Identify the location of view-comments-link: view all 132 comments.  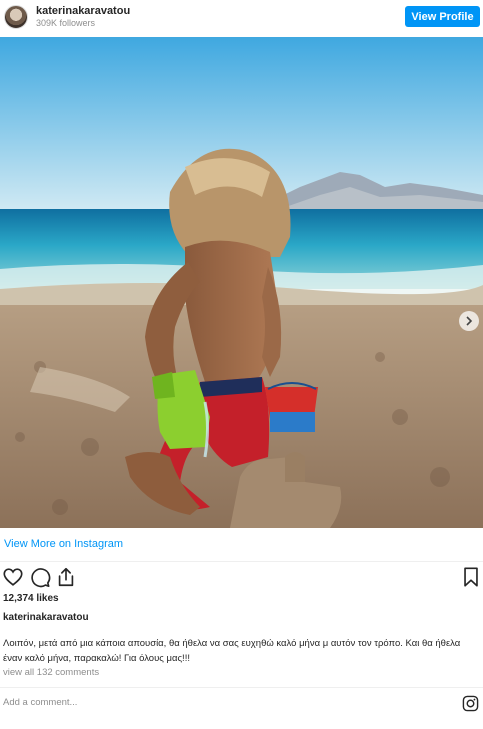
(51, 672).